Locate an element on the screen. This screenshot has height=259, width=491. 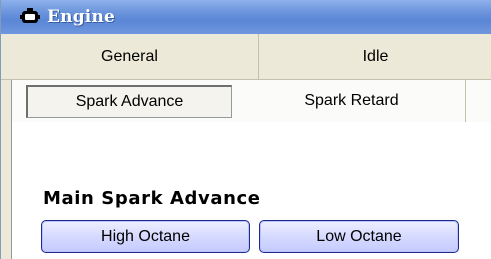
title-bar: Engine is located at coordinates (246, 17).